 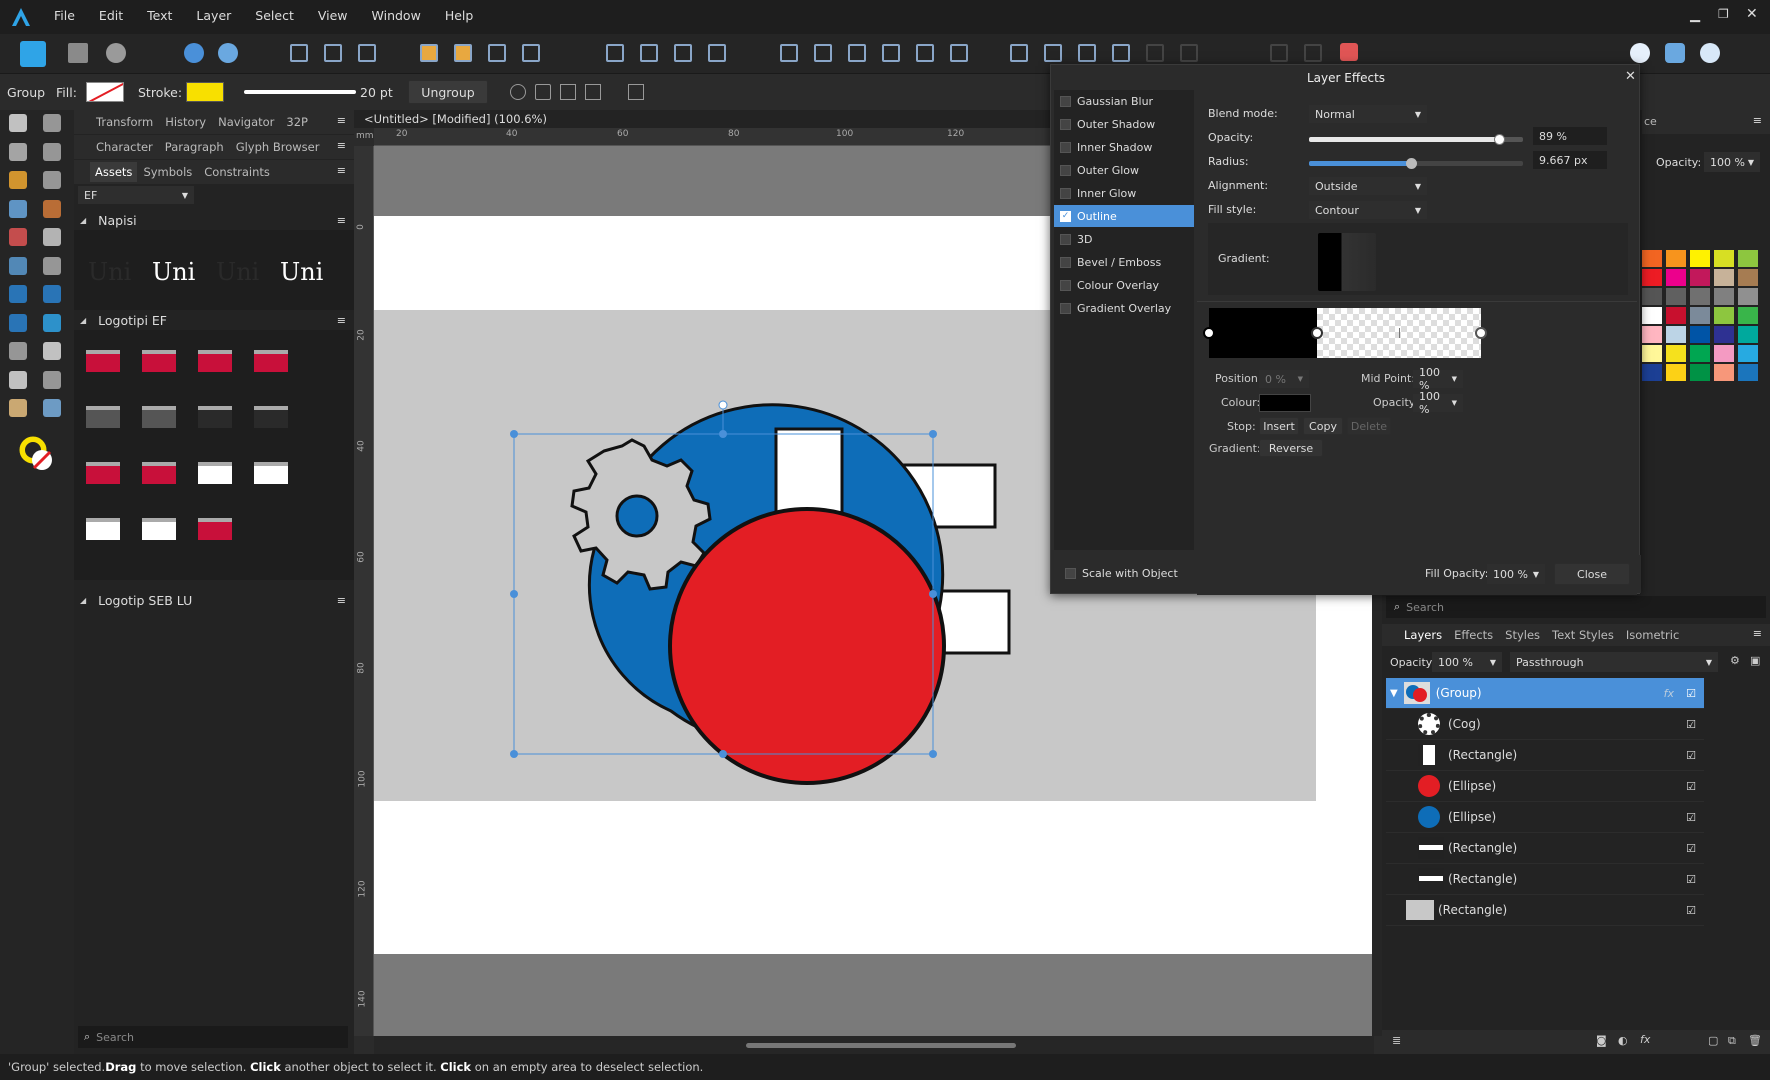 I want to click on duplicate-icon: ⧉, so click(x=1732, y=1041).